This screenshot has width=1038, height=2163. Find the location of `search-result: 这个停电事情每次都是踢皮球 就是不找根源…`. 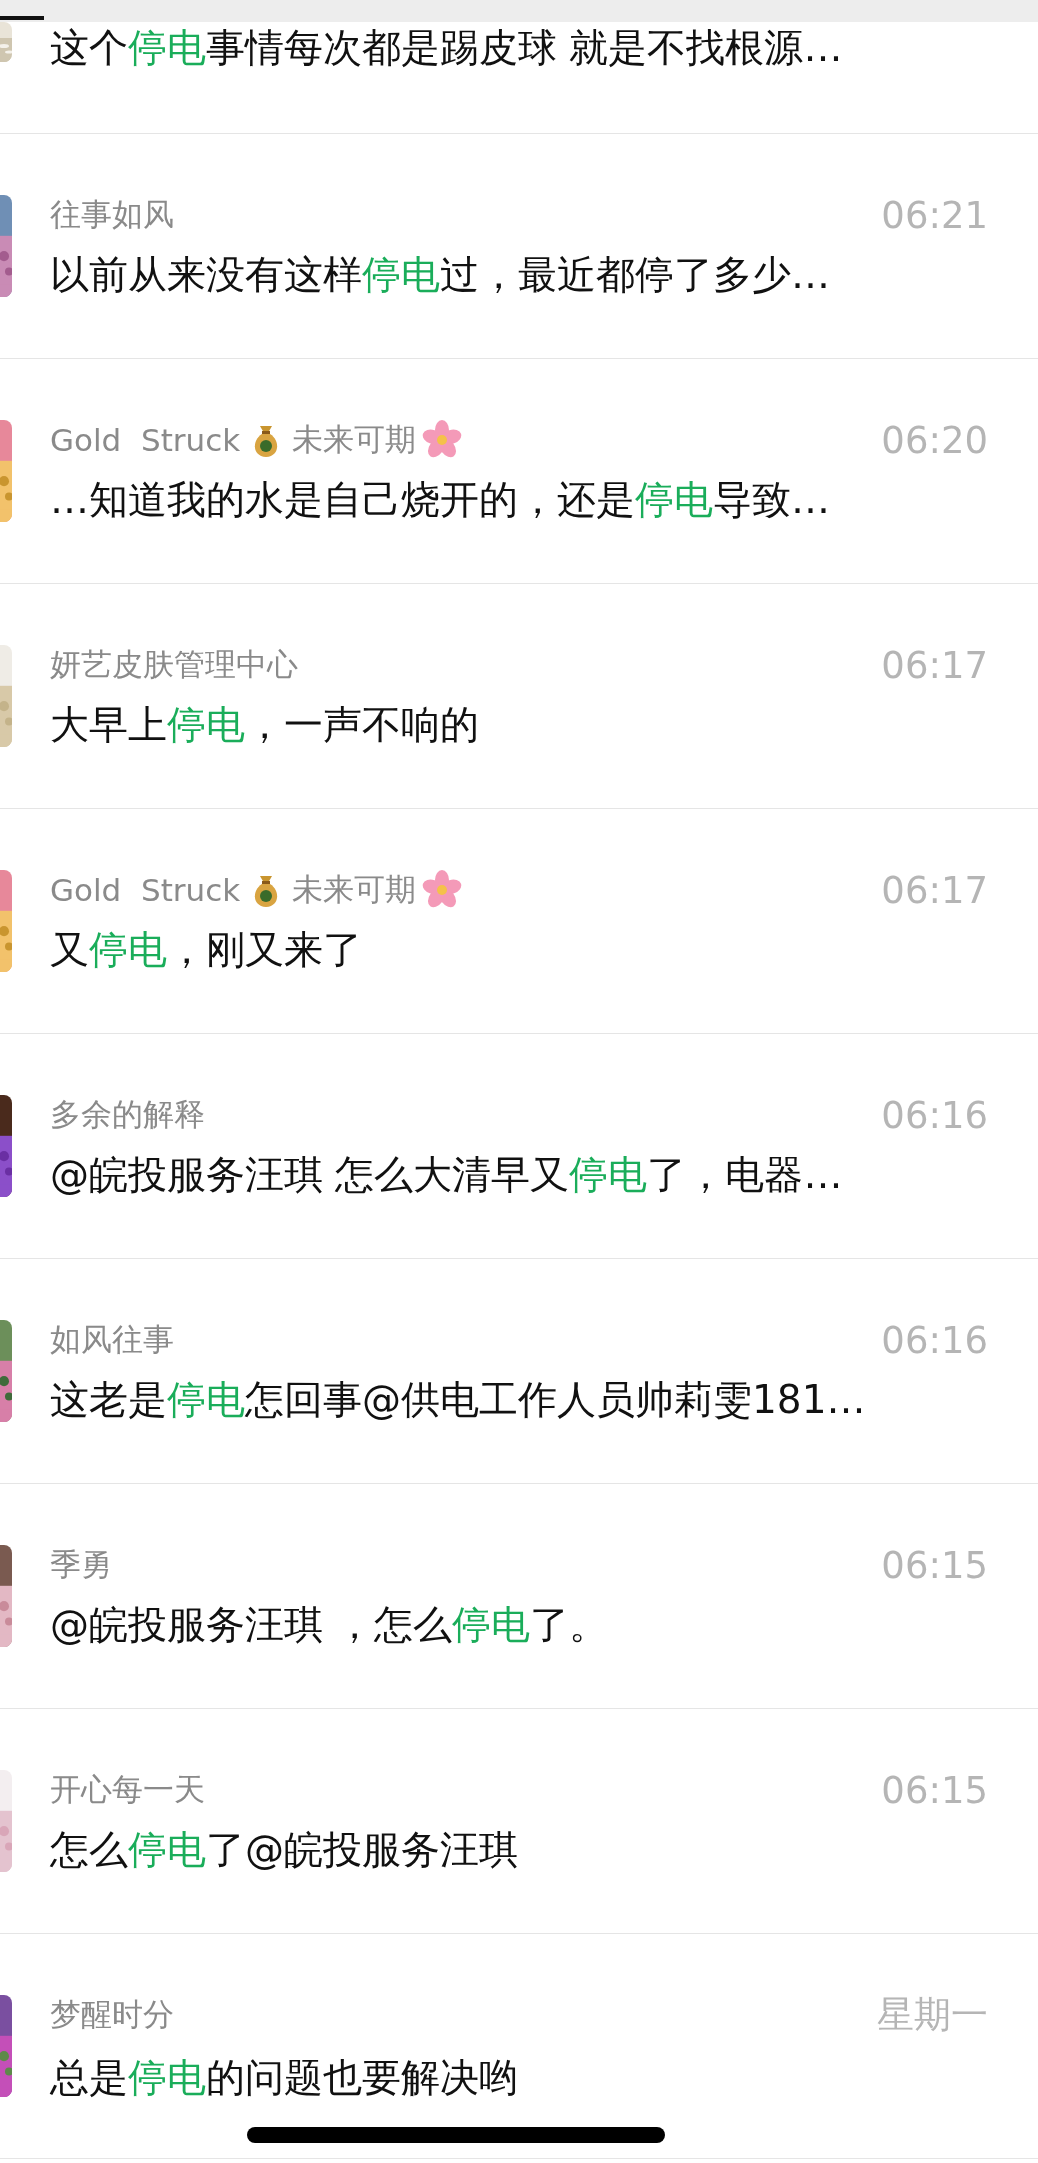

search-result: 这个停电事情每次都是踢皮球 就是不找根源… is located at coordinates (519, 78).